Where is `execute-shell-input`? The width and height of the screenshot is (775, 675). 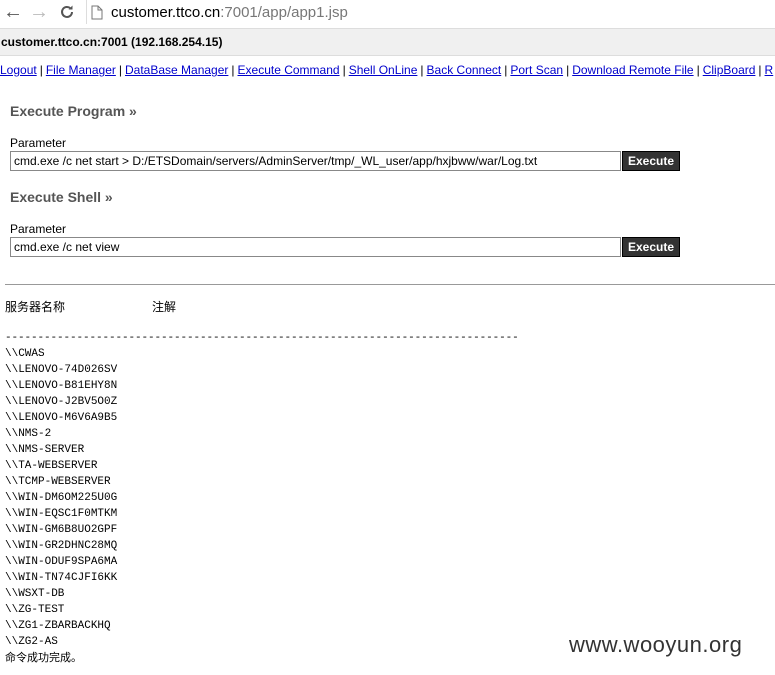
execute-shell-input is located at coordinates (315, 247).